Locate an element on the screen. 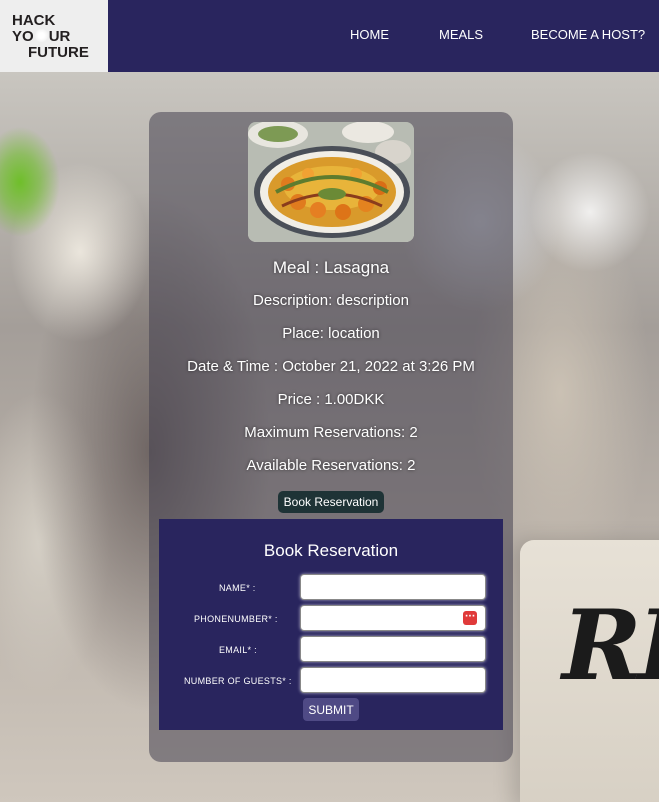 The image size is (659, 802). email-input is located at coordinates (393, 649).